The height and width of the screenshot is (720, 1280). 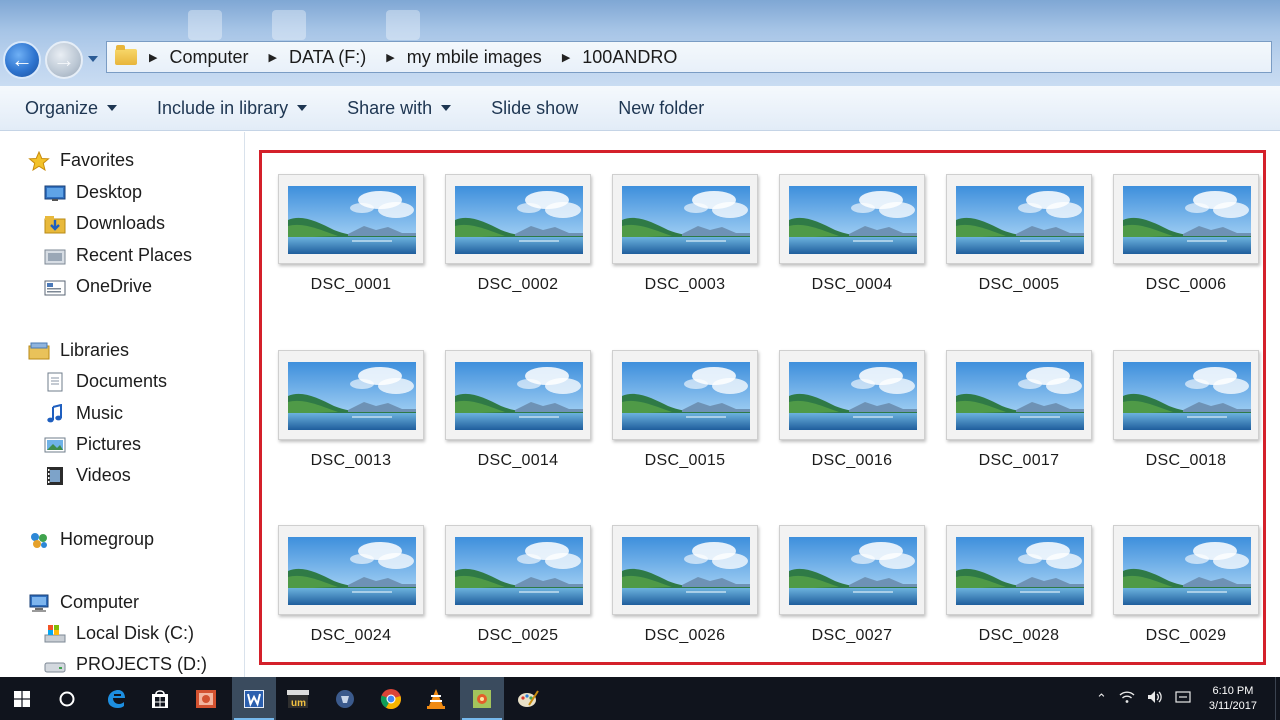 I want to click on file-name-label: DSC_0002, so click(x=518, y=285).